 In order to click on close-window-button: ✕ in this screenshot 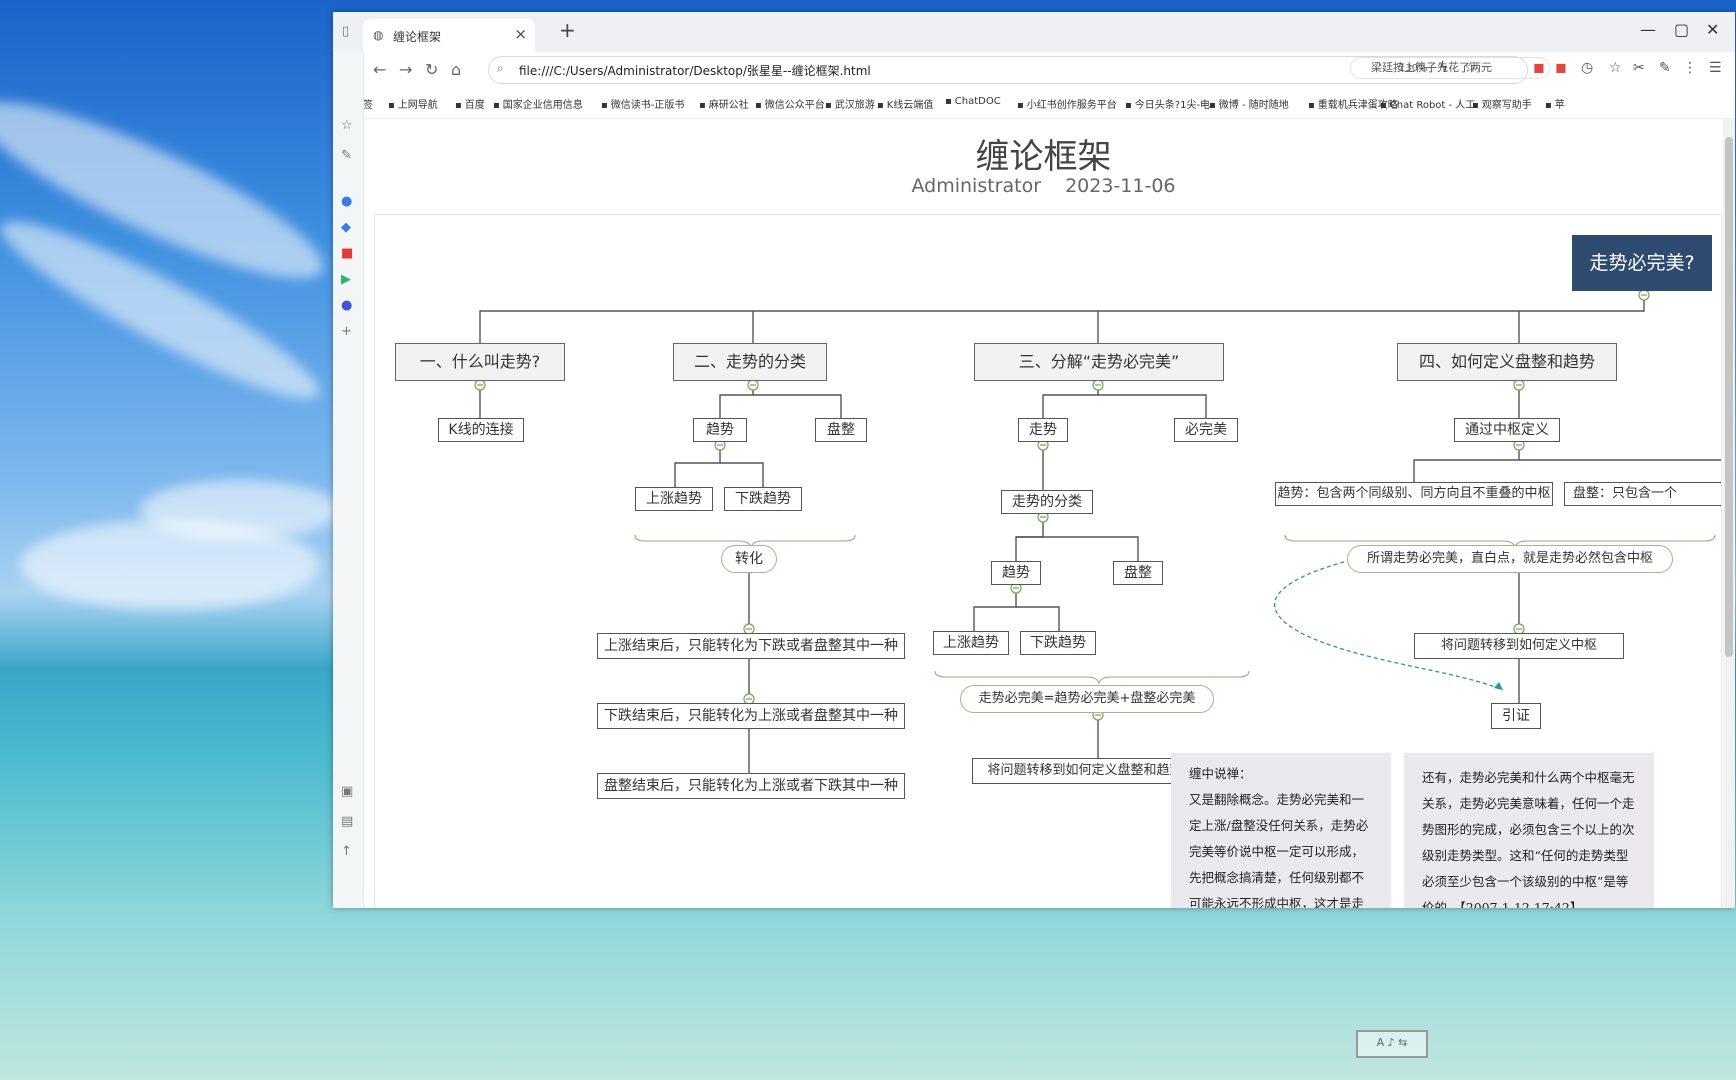, I will do `click(1712, 29)`.